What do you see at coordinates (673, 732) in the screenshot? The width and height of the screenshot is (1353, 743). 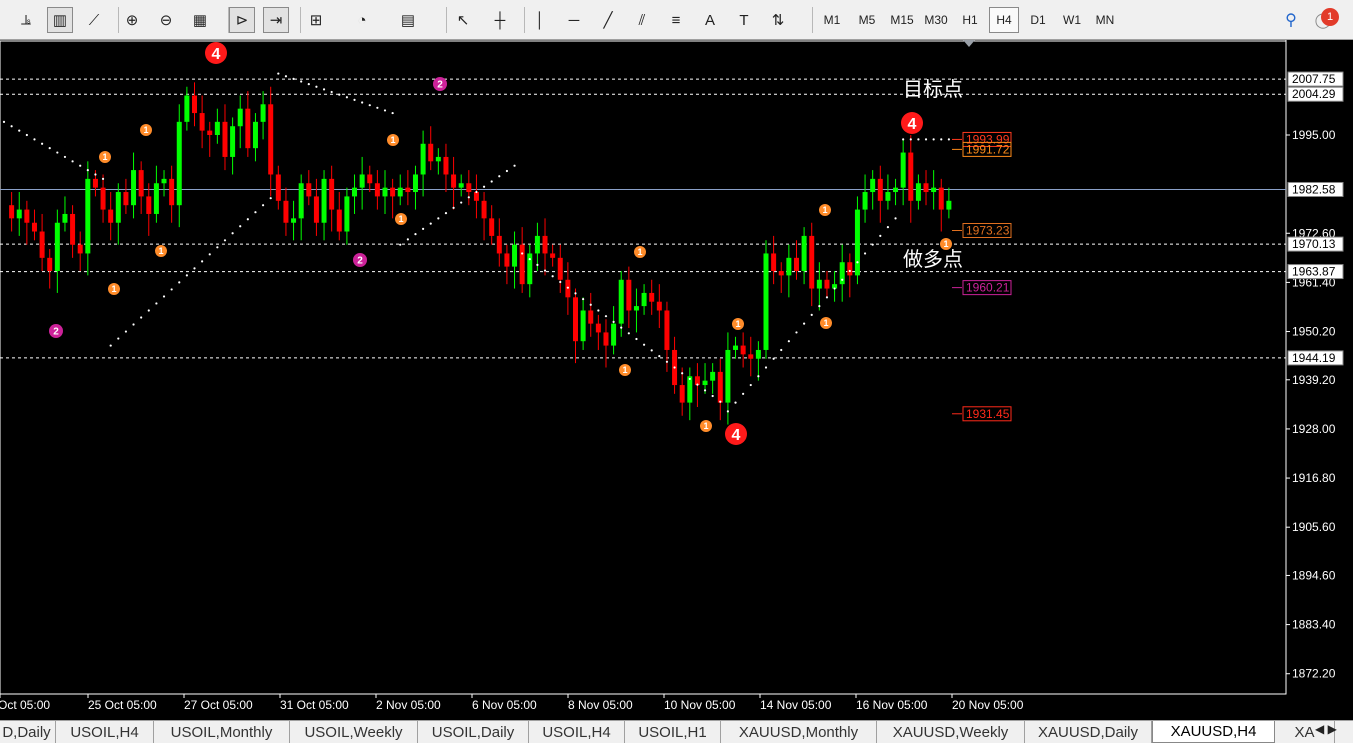 I see `chart-tab: USOIL,H1` at bounding box center [673, 732].